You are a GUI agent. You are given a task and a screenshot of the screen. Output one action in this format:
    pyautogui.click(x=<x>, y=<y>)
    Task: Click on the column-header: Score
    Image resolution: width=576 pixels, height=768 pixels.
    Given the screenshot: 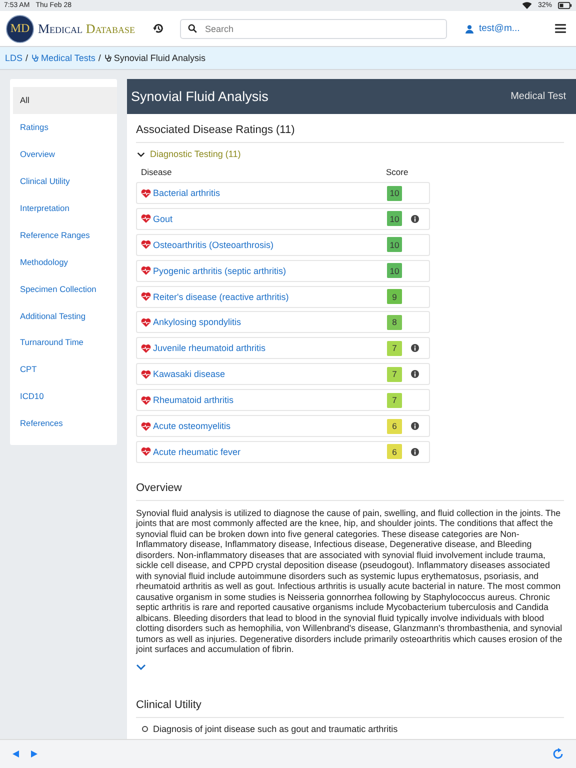 What is the action you would take?
    pyautogui.click(x=398, y=172)
    